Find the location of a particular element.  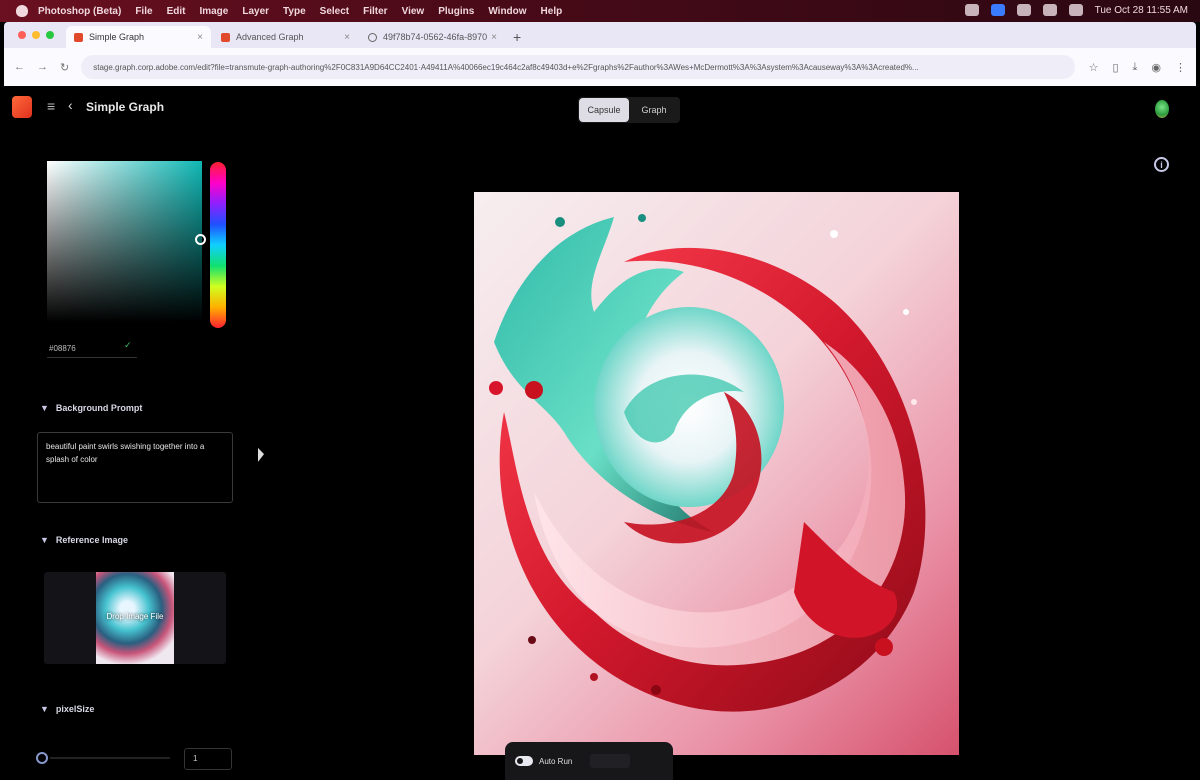

drop-image-label: Drop Image File is located at coordinates (135, 616).